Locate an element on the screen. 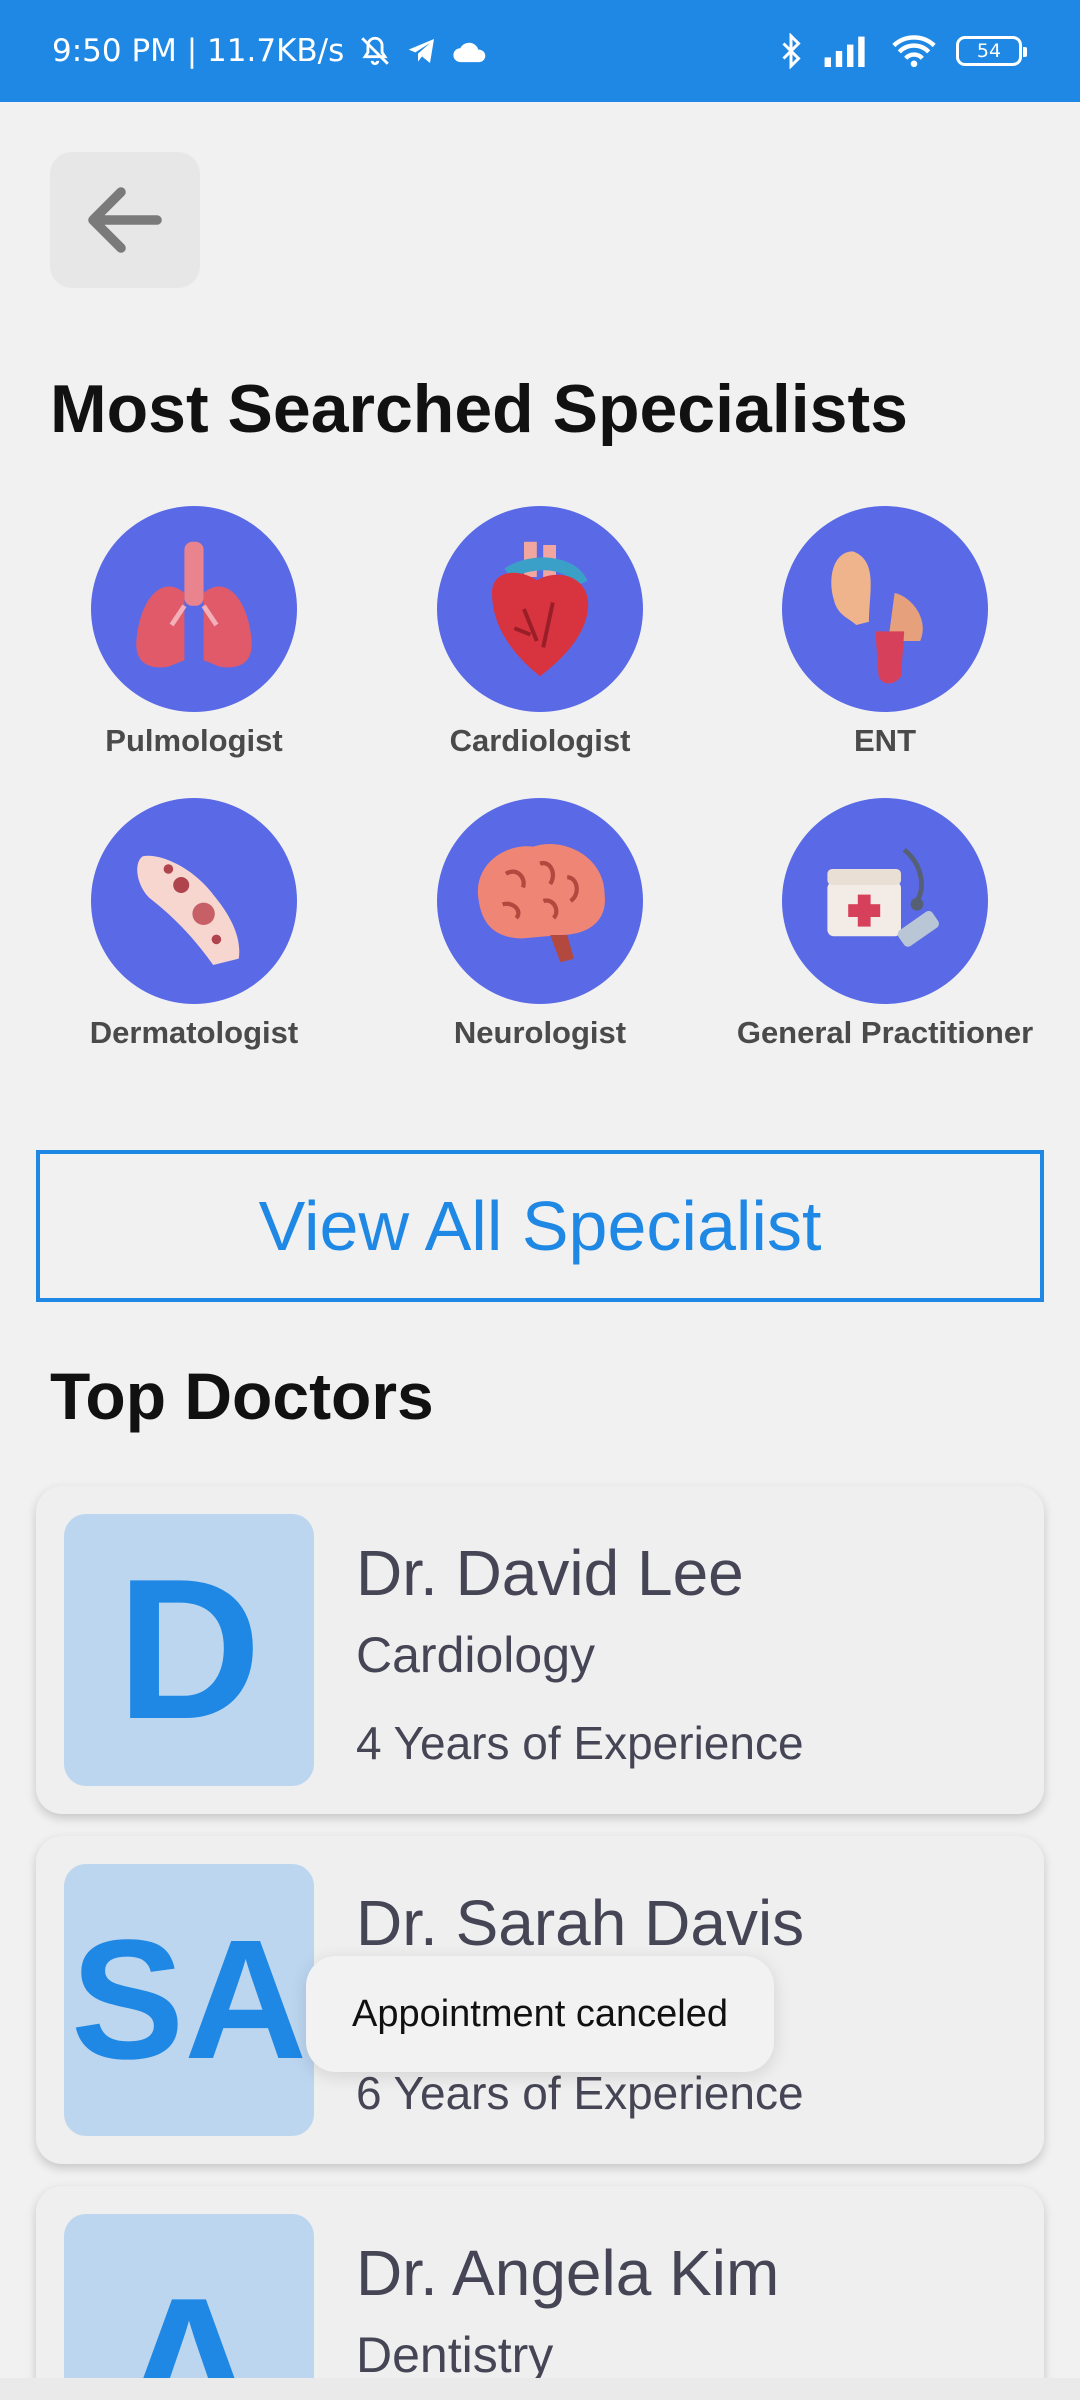 Image resolution: width=1080 pixels, height=2400 pixels. skin-icon is located at coordinates (194, 901).